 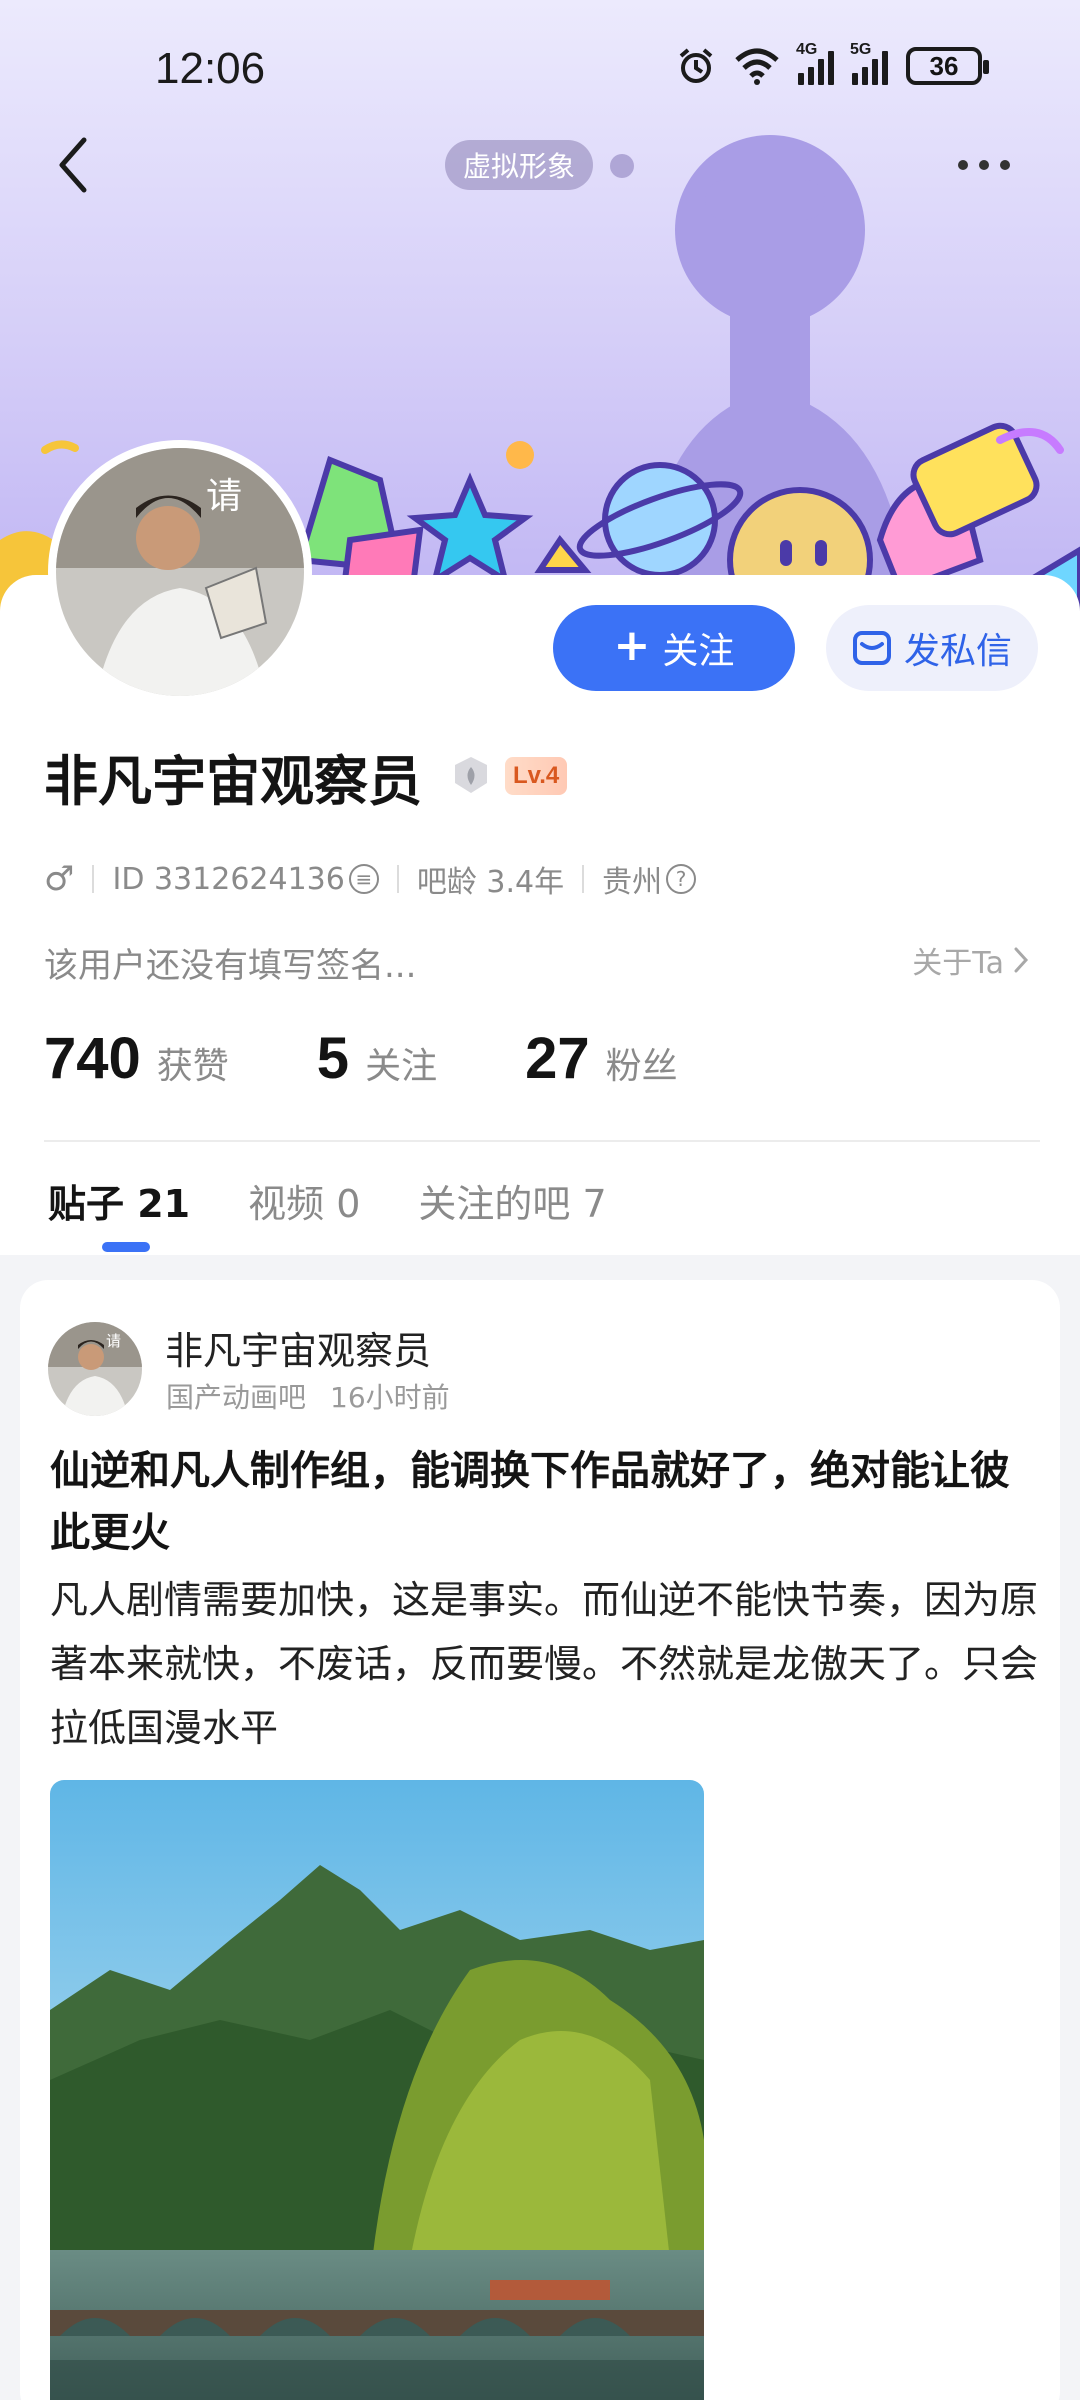 I want to click on post-title: 仙逆和凡人制作组，能调换下作品就好了，绝对能让彼此更火, so click(x=530, y=1502).